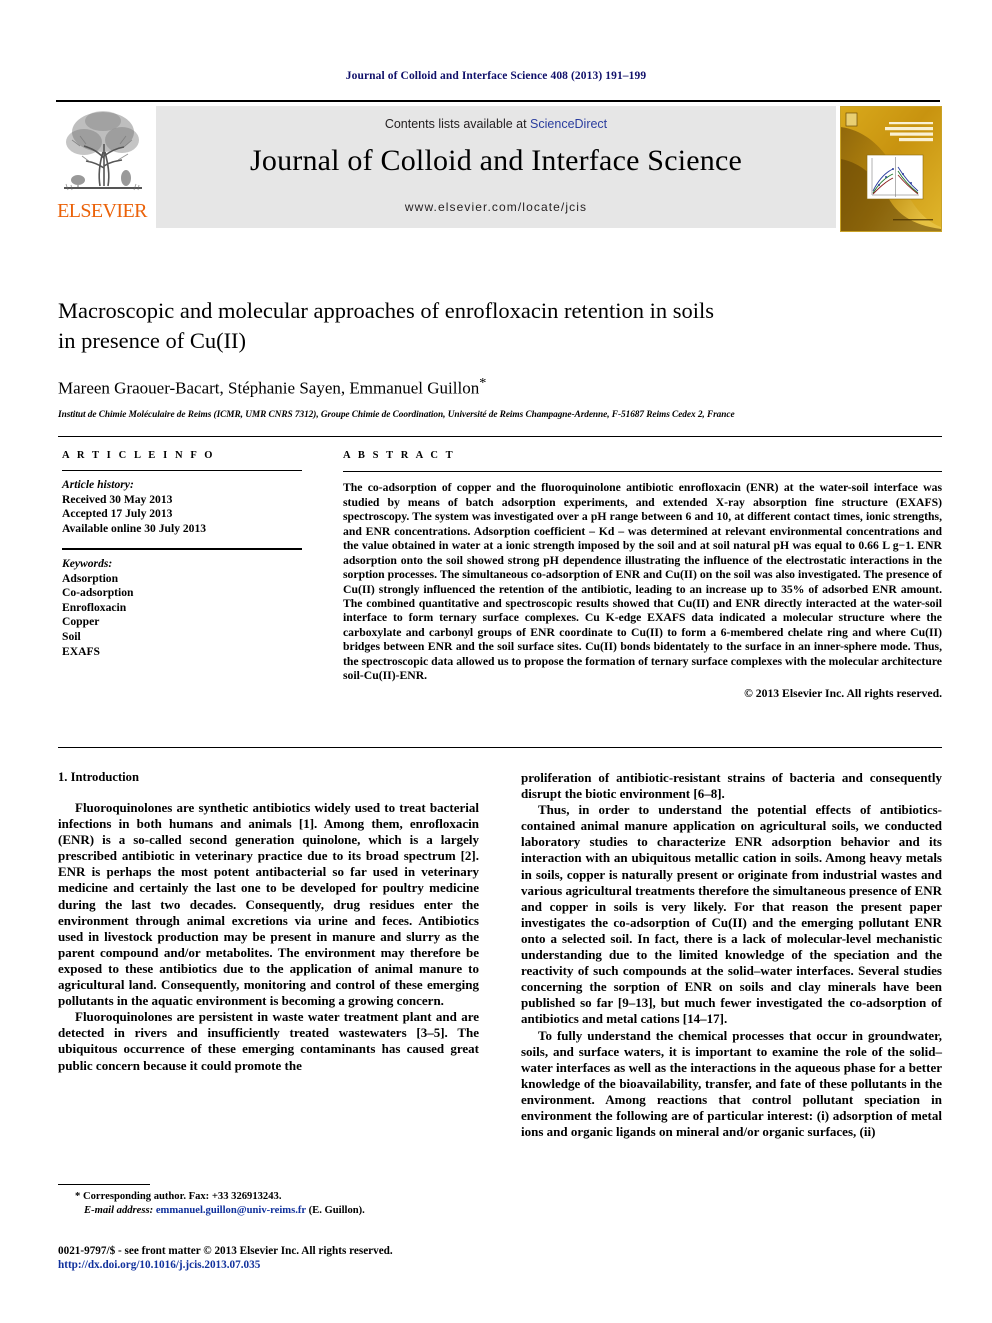  What do you see at coordinates (498, 101) in the screenshot?
I see `masthead-top-rule` at bounding box center [498, 101].